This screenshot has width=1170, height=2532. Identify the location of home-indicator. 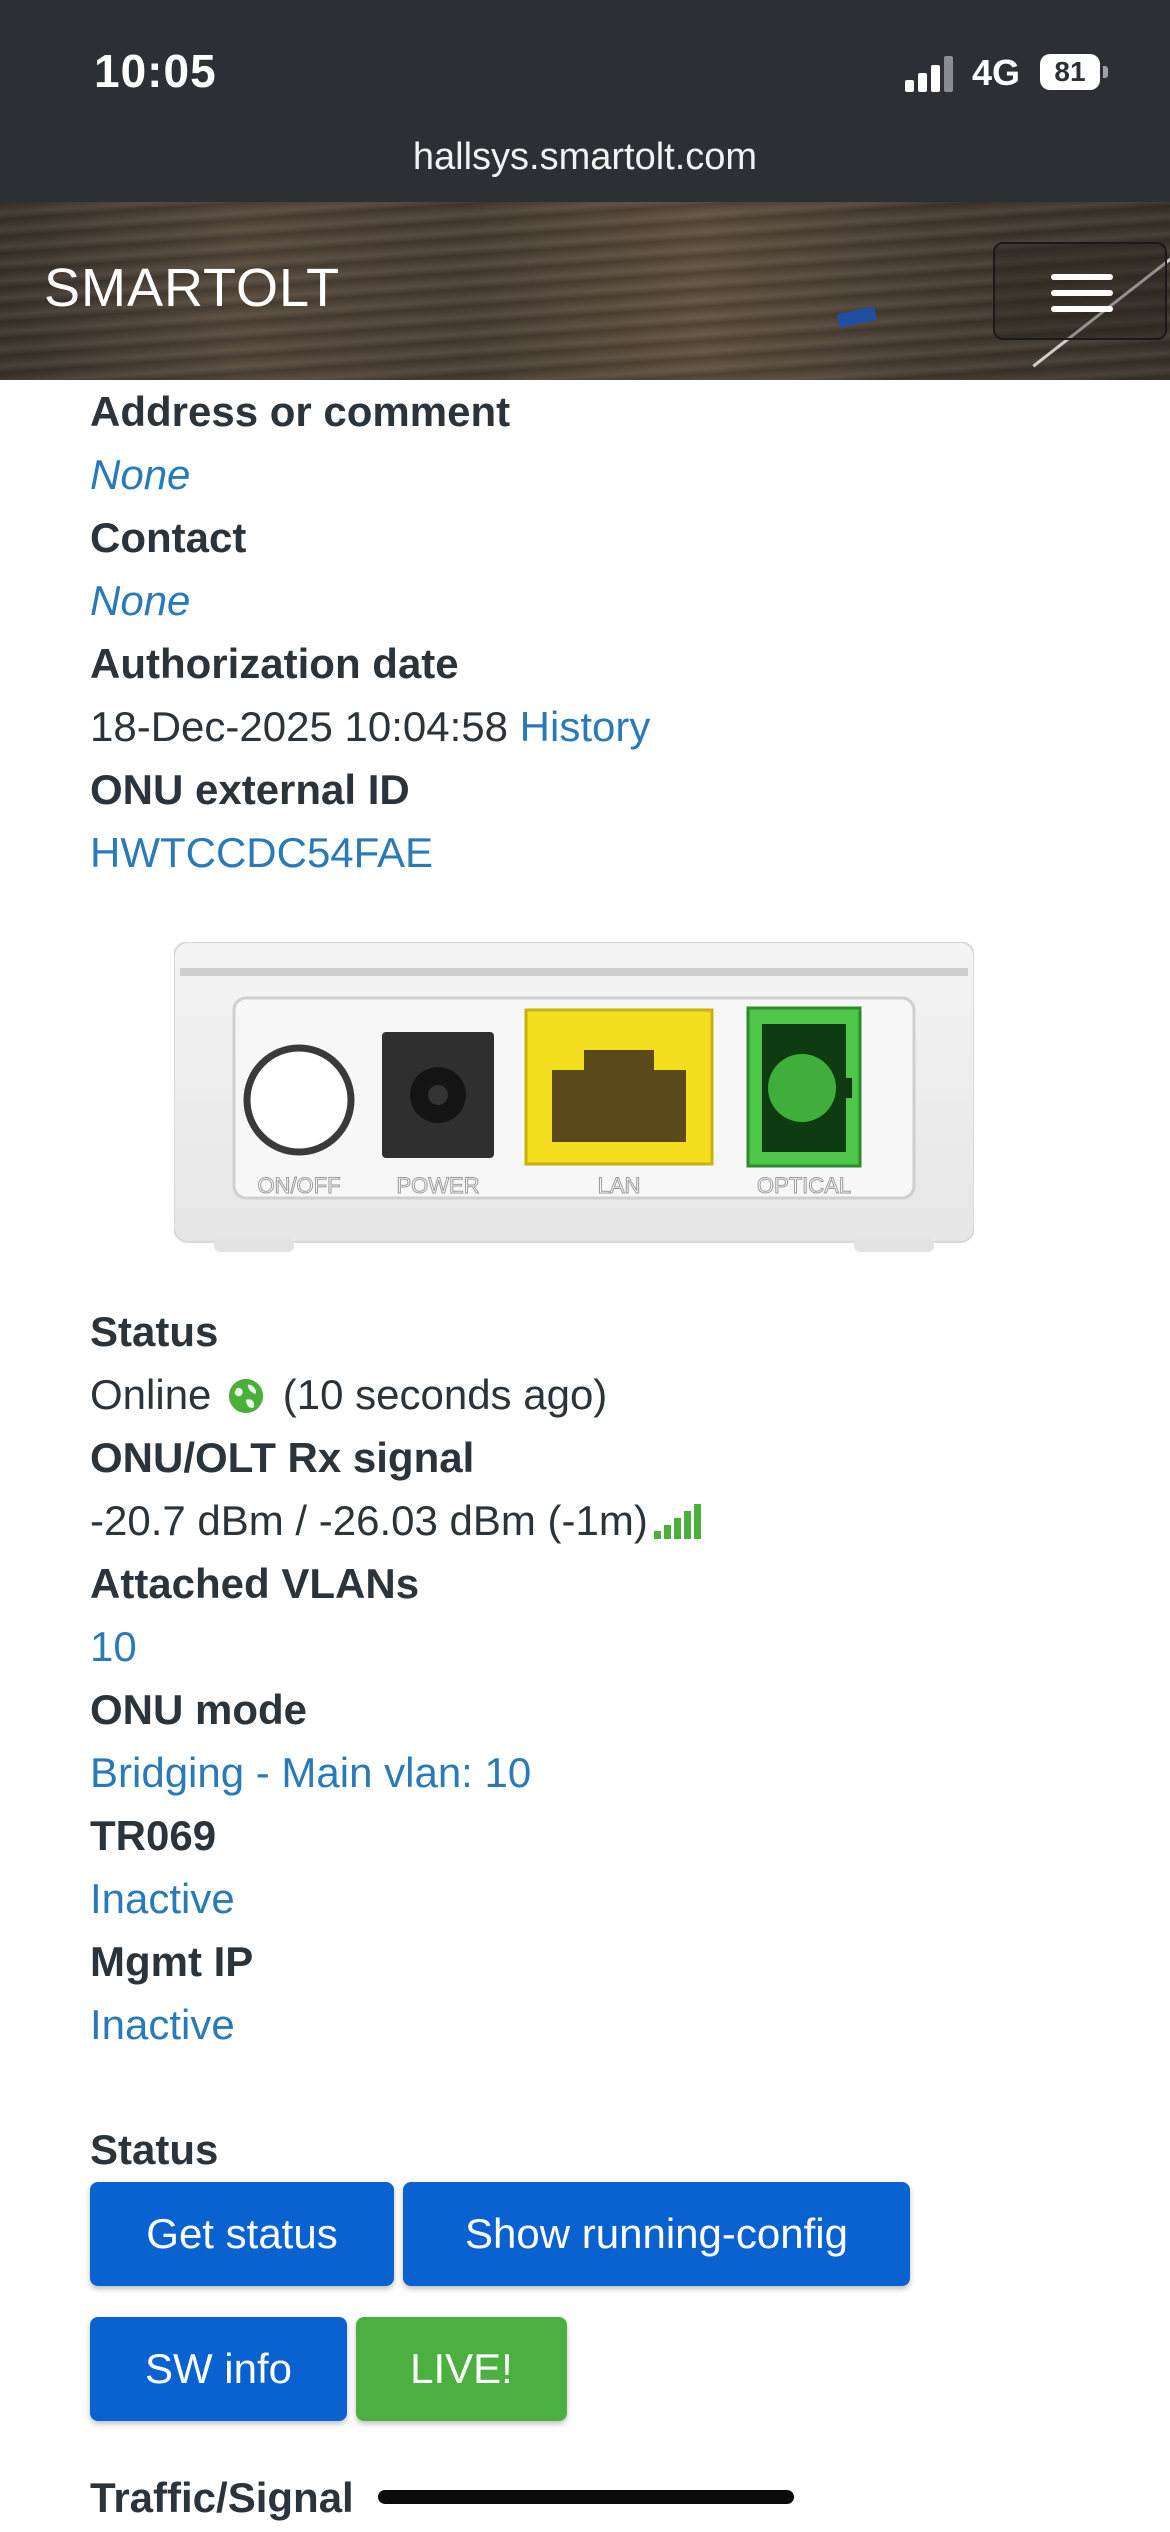
(586, 2497).